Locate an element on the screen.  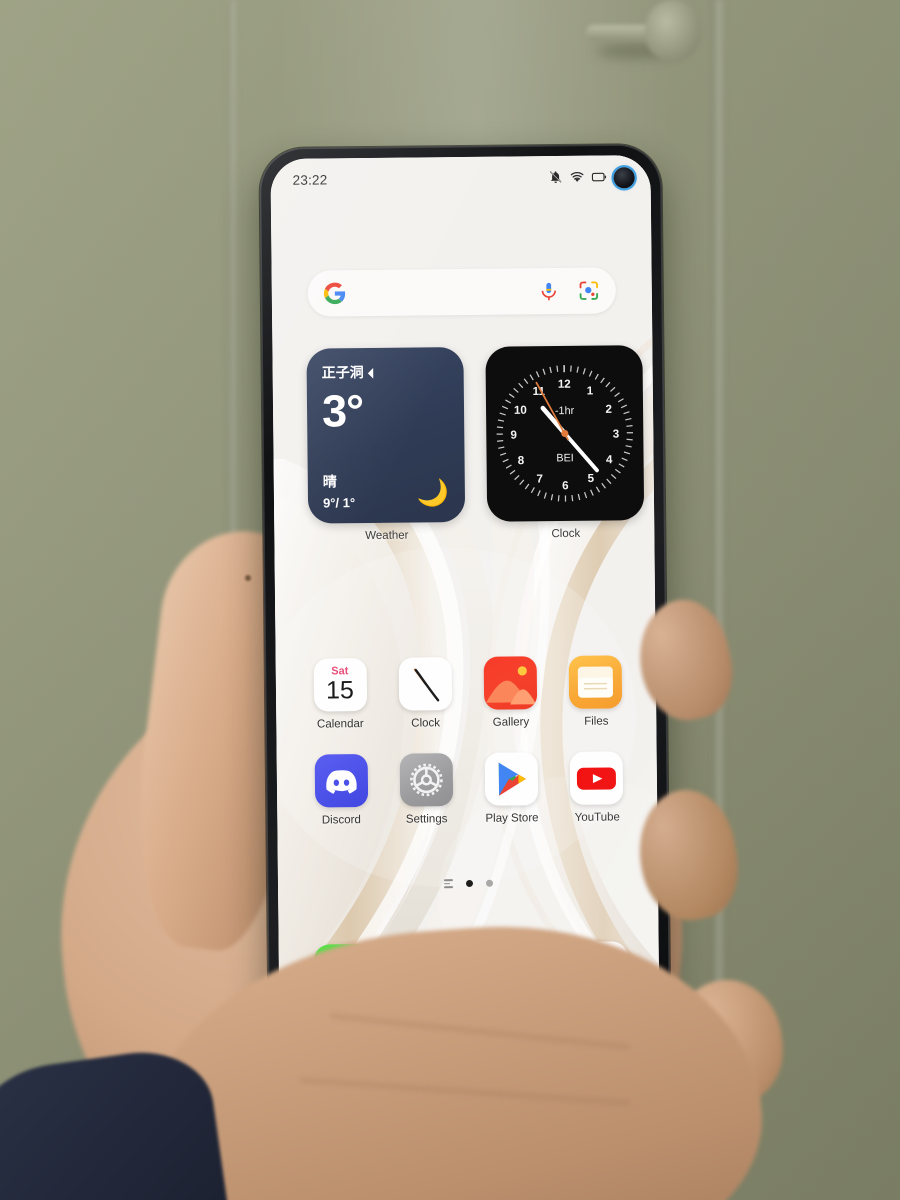
finger-index is located at coordinates (685, 660).